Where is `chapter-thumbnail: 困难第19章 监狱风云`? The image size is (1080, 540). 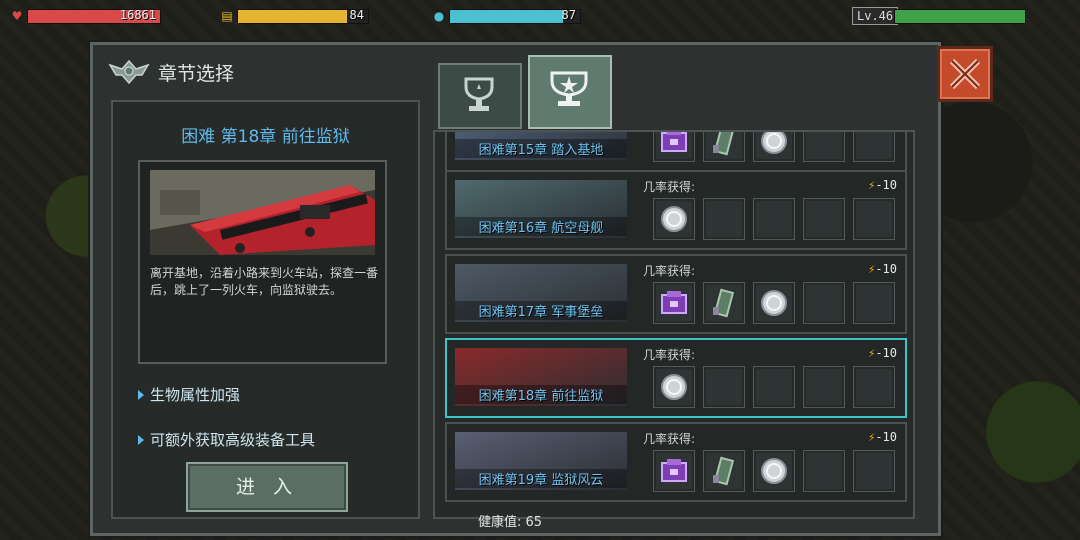
chapter-thumbnail: 困难第19章 监狱风云 is located at coordinates (541, 461).